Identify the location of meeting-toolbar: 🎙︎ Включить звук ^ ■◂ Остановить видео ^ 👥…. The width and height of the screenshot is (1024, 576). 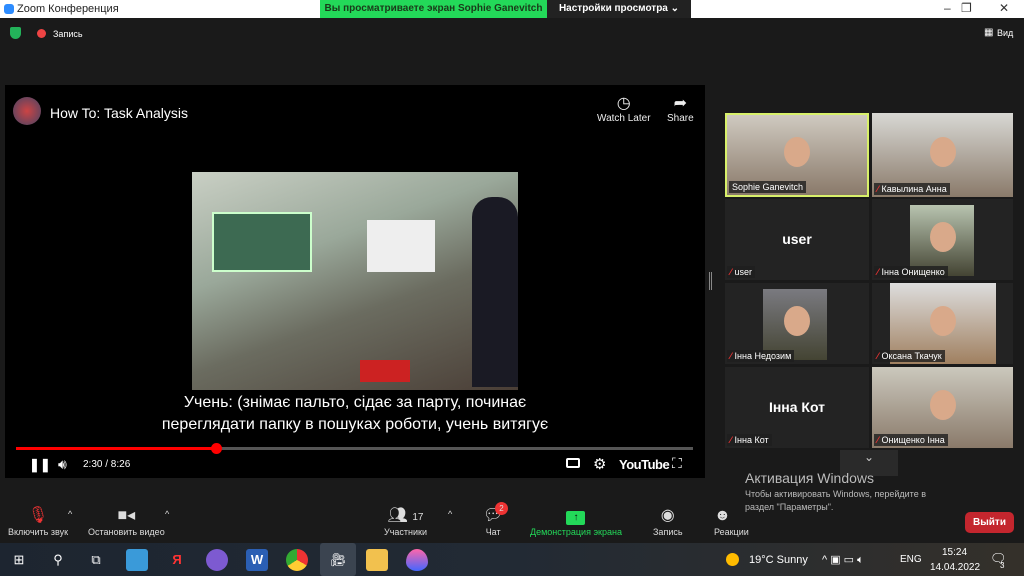
(512, 519).